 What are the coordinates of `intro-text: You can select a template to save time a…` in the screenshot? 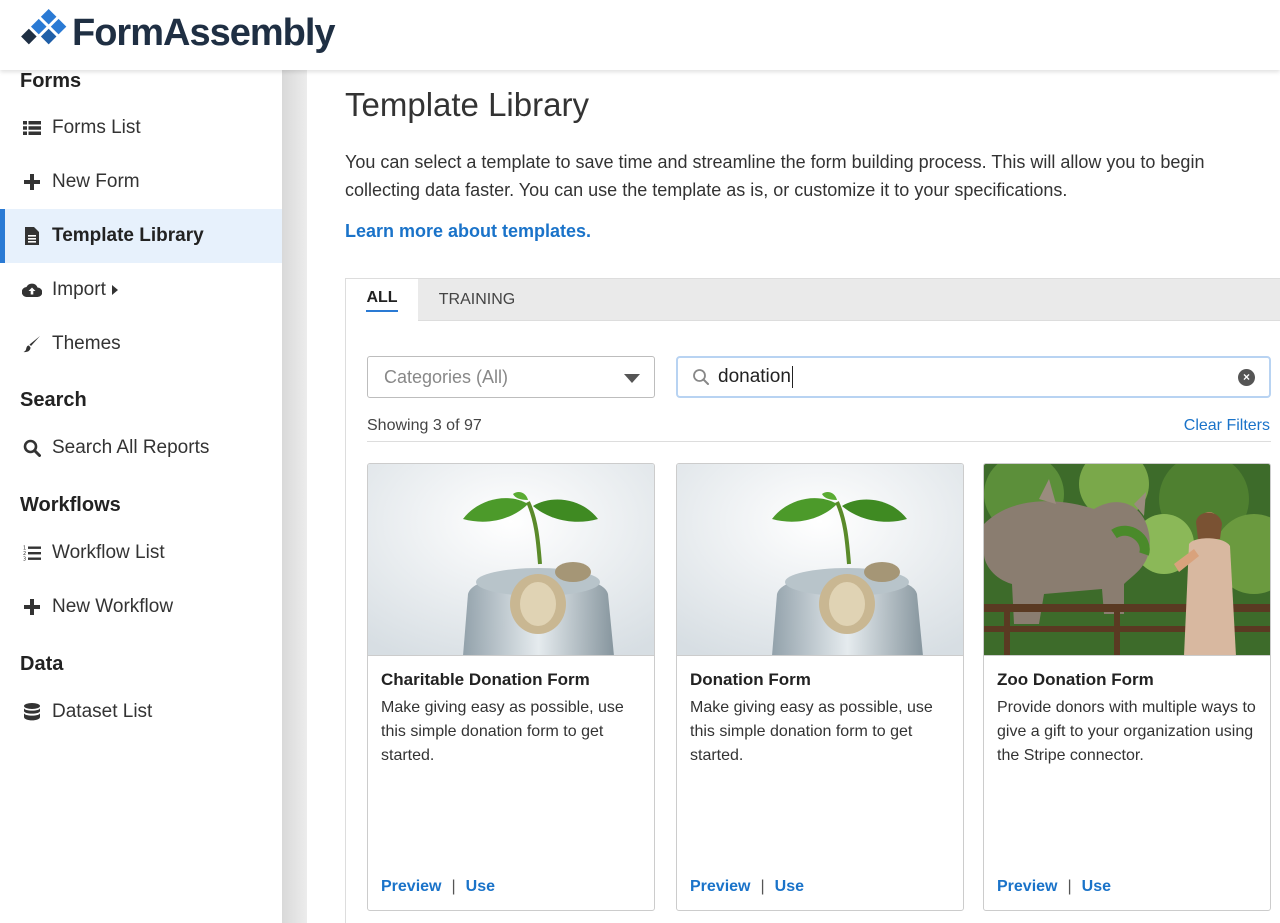 It's located at (775, 176).